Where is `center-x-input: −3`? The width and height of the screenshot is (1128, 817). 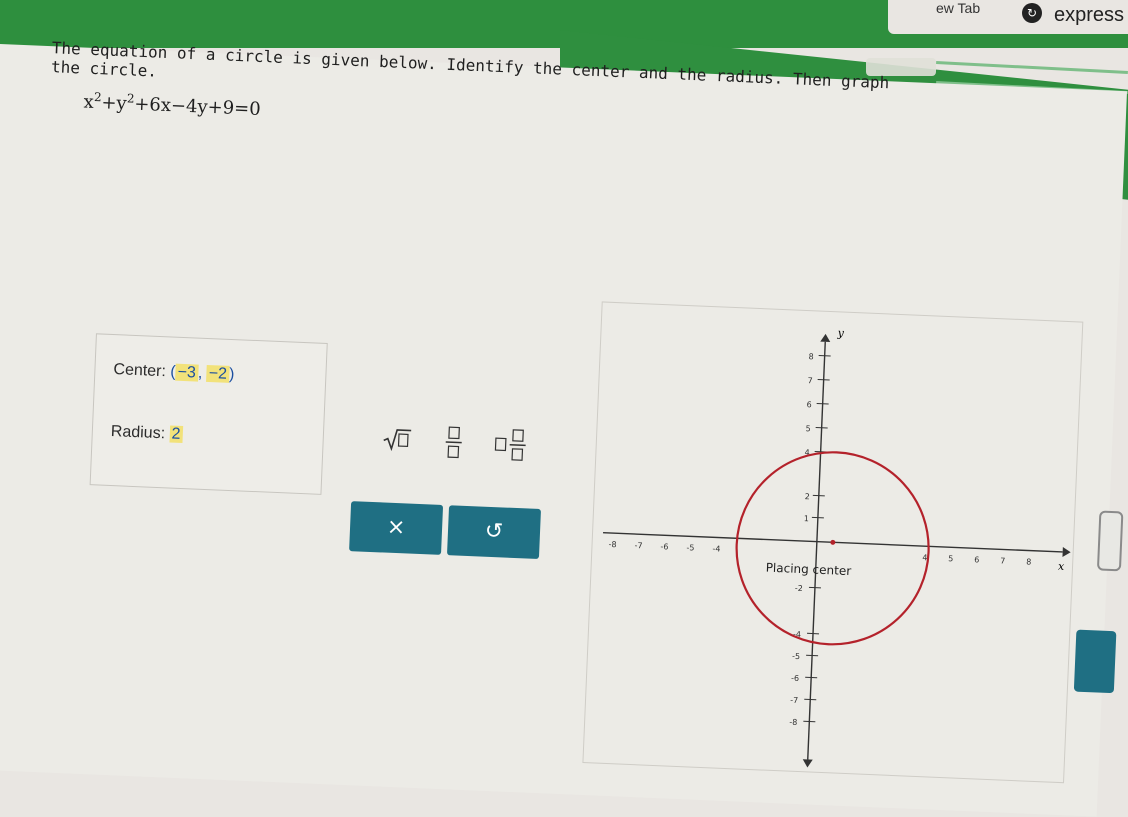
center-x-input: −3 is located at coordinates (187, 372).